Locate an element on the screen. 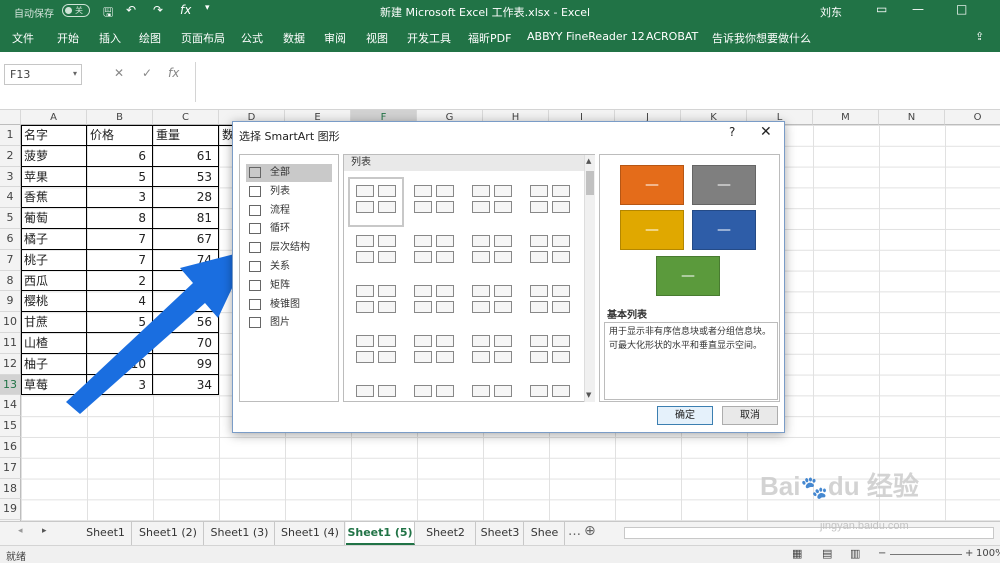 Image resolution: width=1000 pixels, height=563 pixels. cancel-button: 取消 is located at coordinates (750, 415).